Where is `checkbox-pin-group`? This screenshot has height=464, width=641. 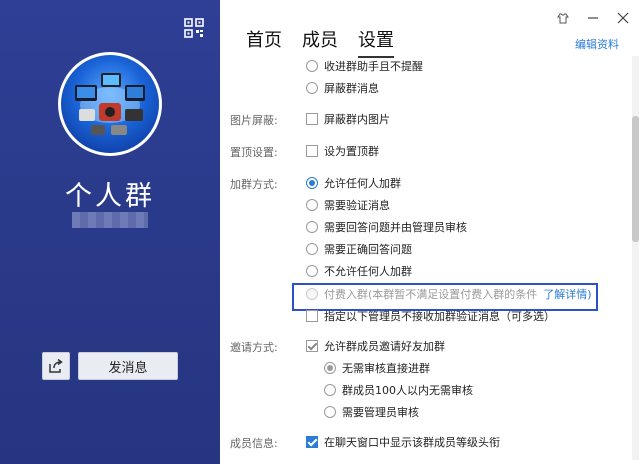
checkbox-pin-group is located at coordinates (312, 151).